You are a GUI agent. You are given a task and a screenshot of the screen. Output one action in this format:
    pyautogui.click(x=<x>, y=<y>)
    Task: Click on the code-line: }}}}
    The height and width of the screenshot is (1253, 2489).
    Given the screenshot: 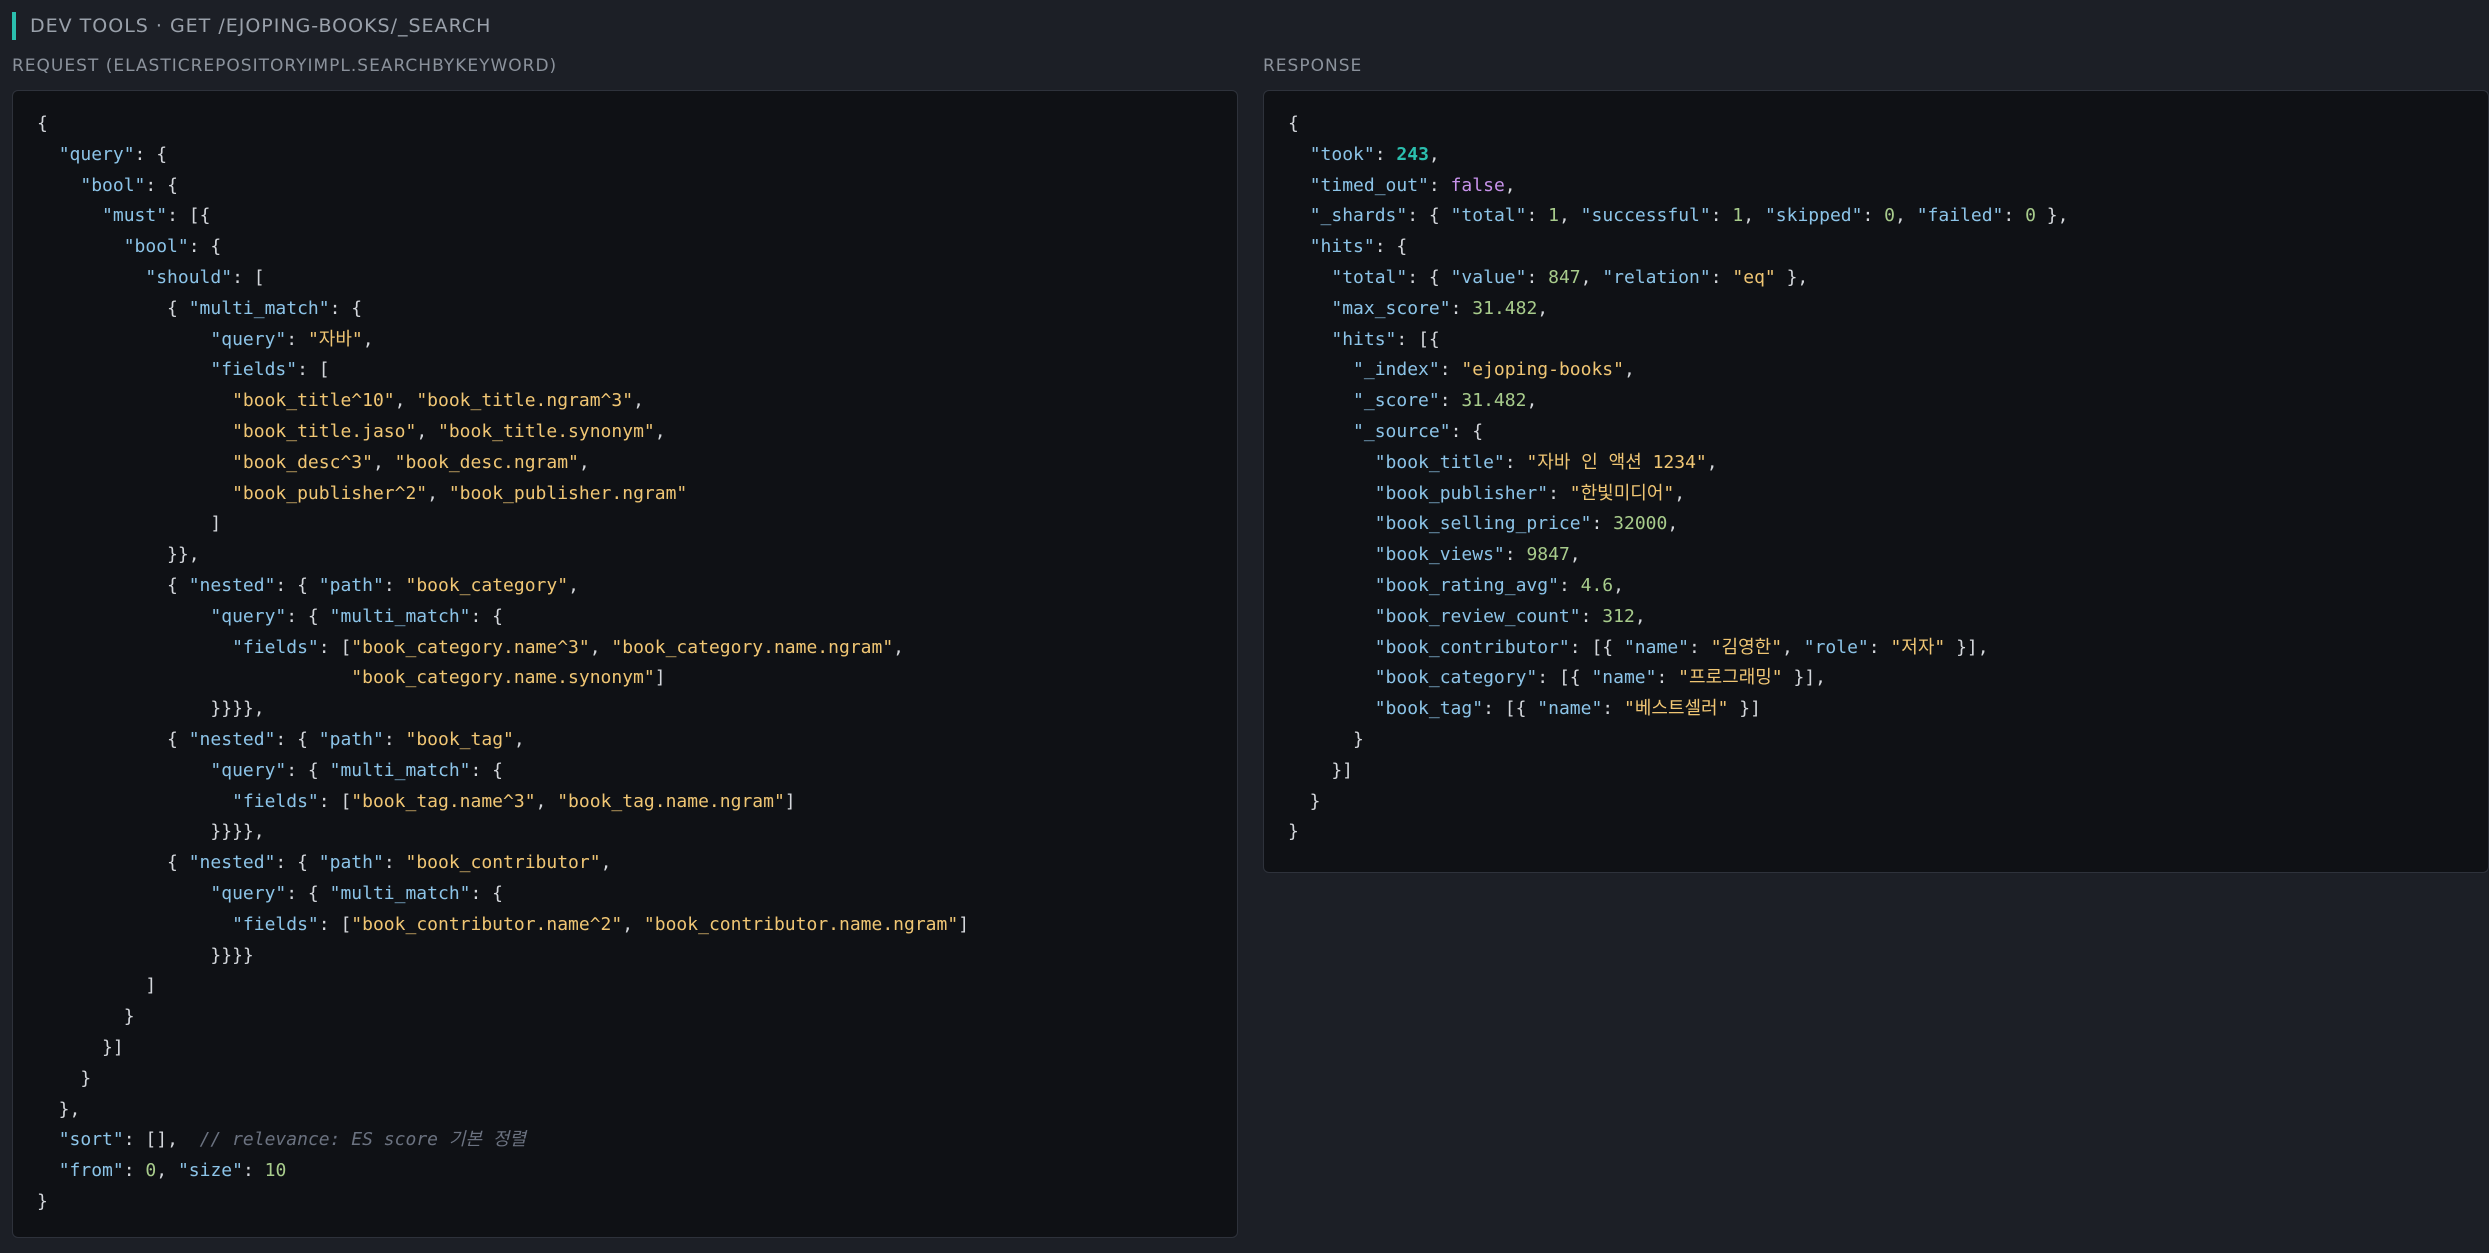 What is the action you would take?
    pyautogui.click(x=145, y=955)
    